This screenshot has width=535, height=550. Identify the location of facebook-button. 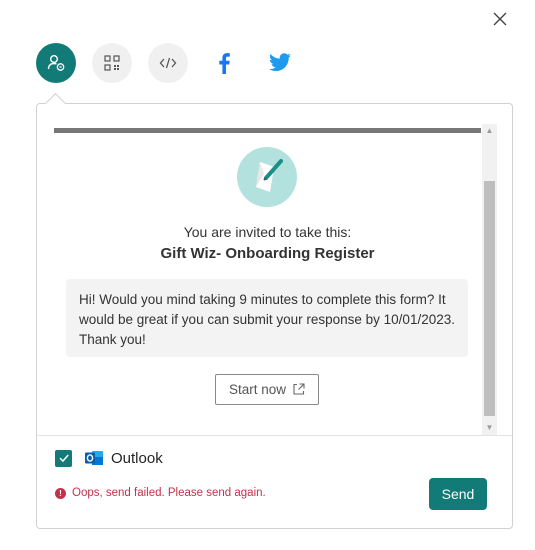
(224, 63).